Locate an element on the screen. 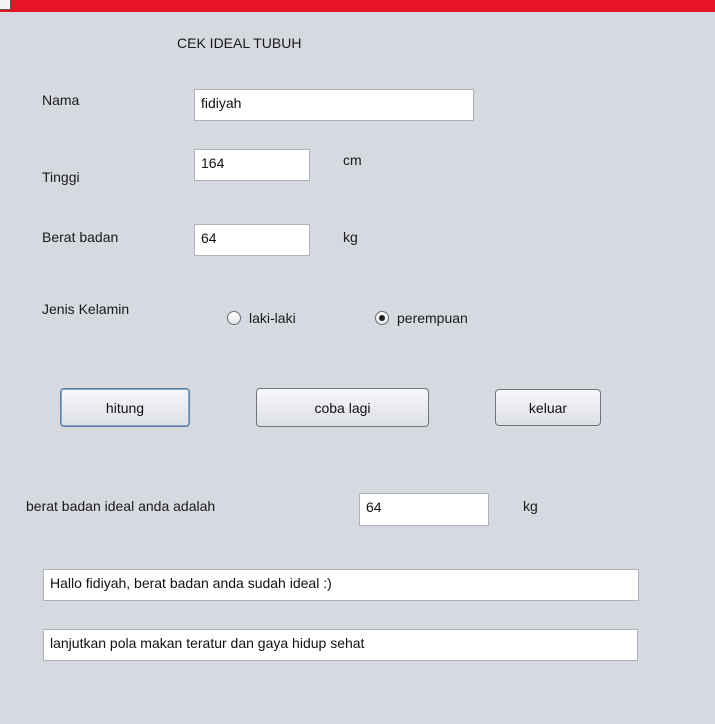  radio-perempuan: perempuan is located at coordinates (421, 318).